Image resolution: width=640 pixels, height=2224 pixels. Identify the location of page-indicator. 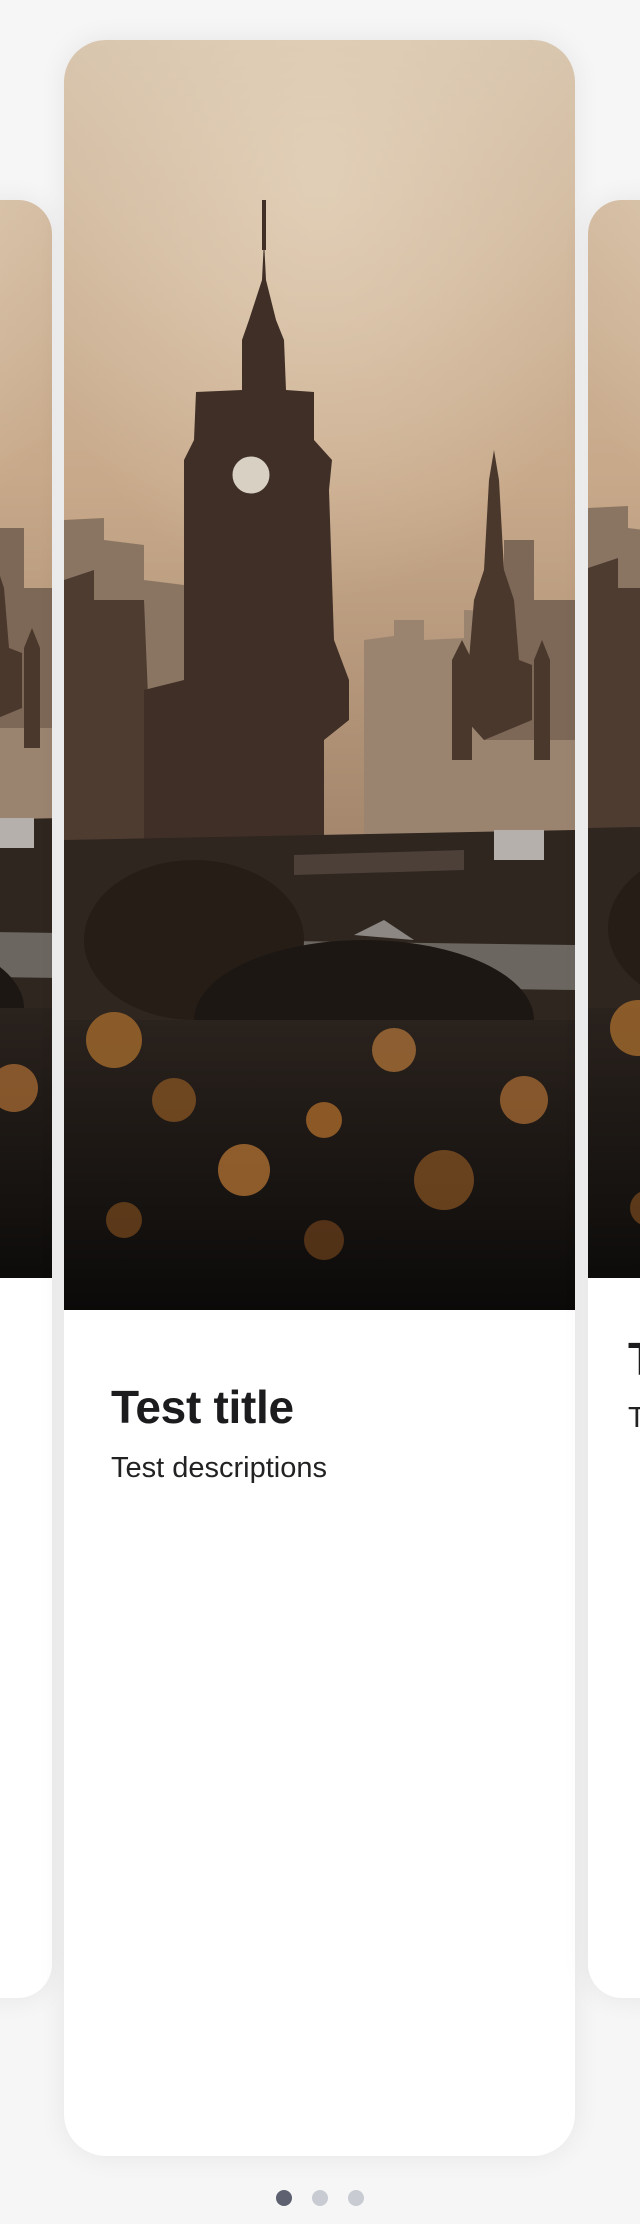
(320, 2198).